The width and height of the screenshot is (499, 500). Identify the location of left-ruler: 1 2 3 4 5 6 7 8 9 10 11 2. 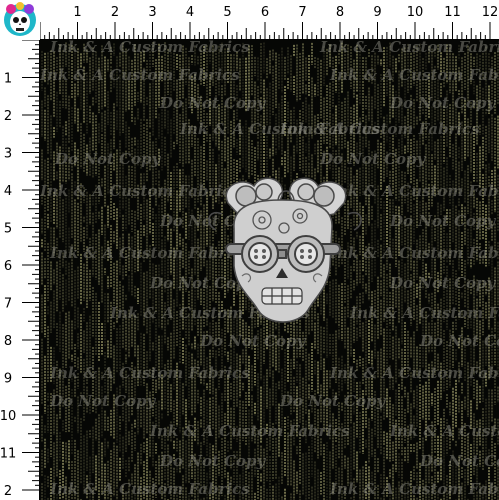
(20, 269).